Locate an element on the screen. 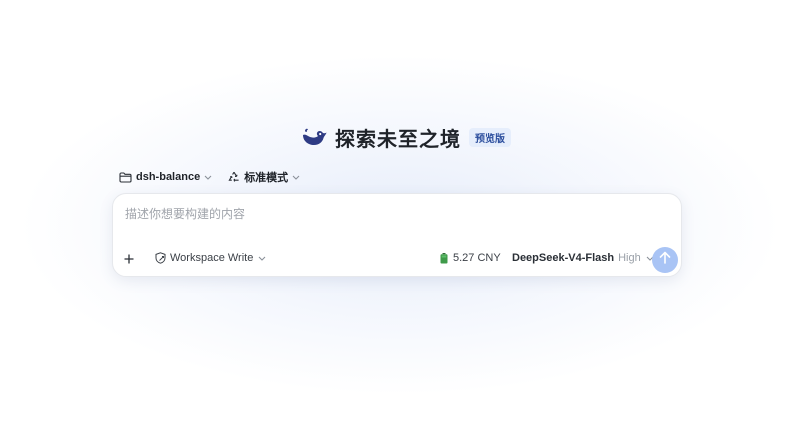  permission-selector: Workspace Write is located at coordinates (210, 258).